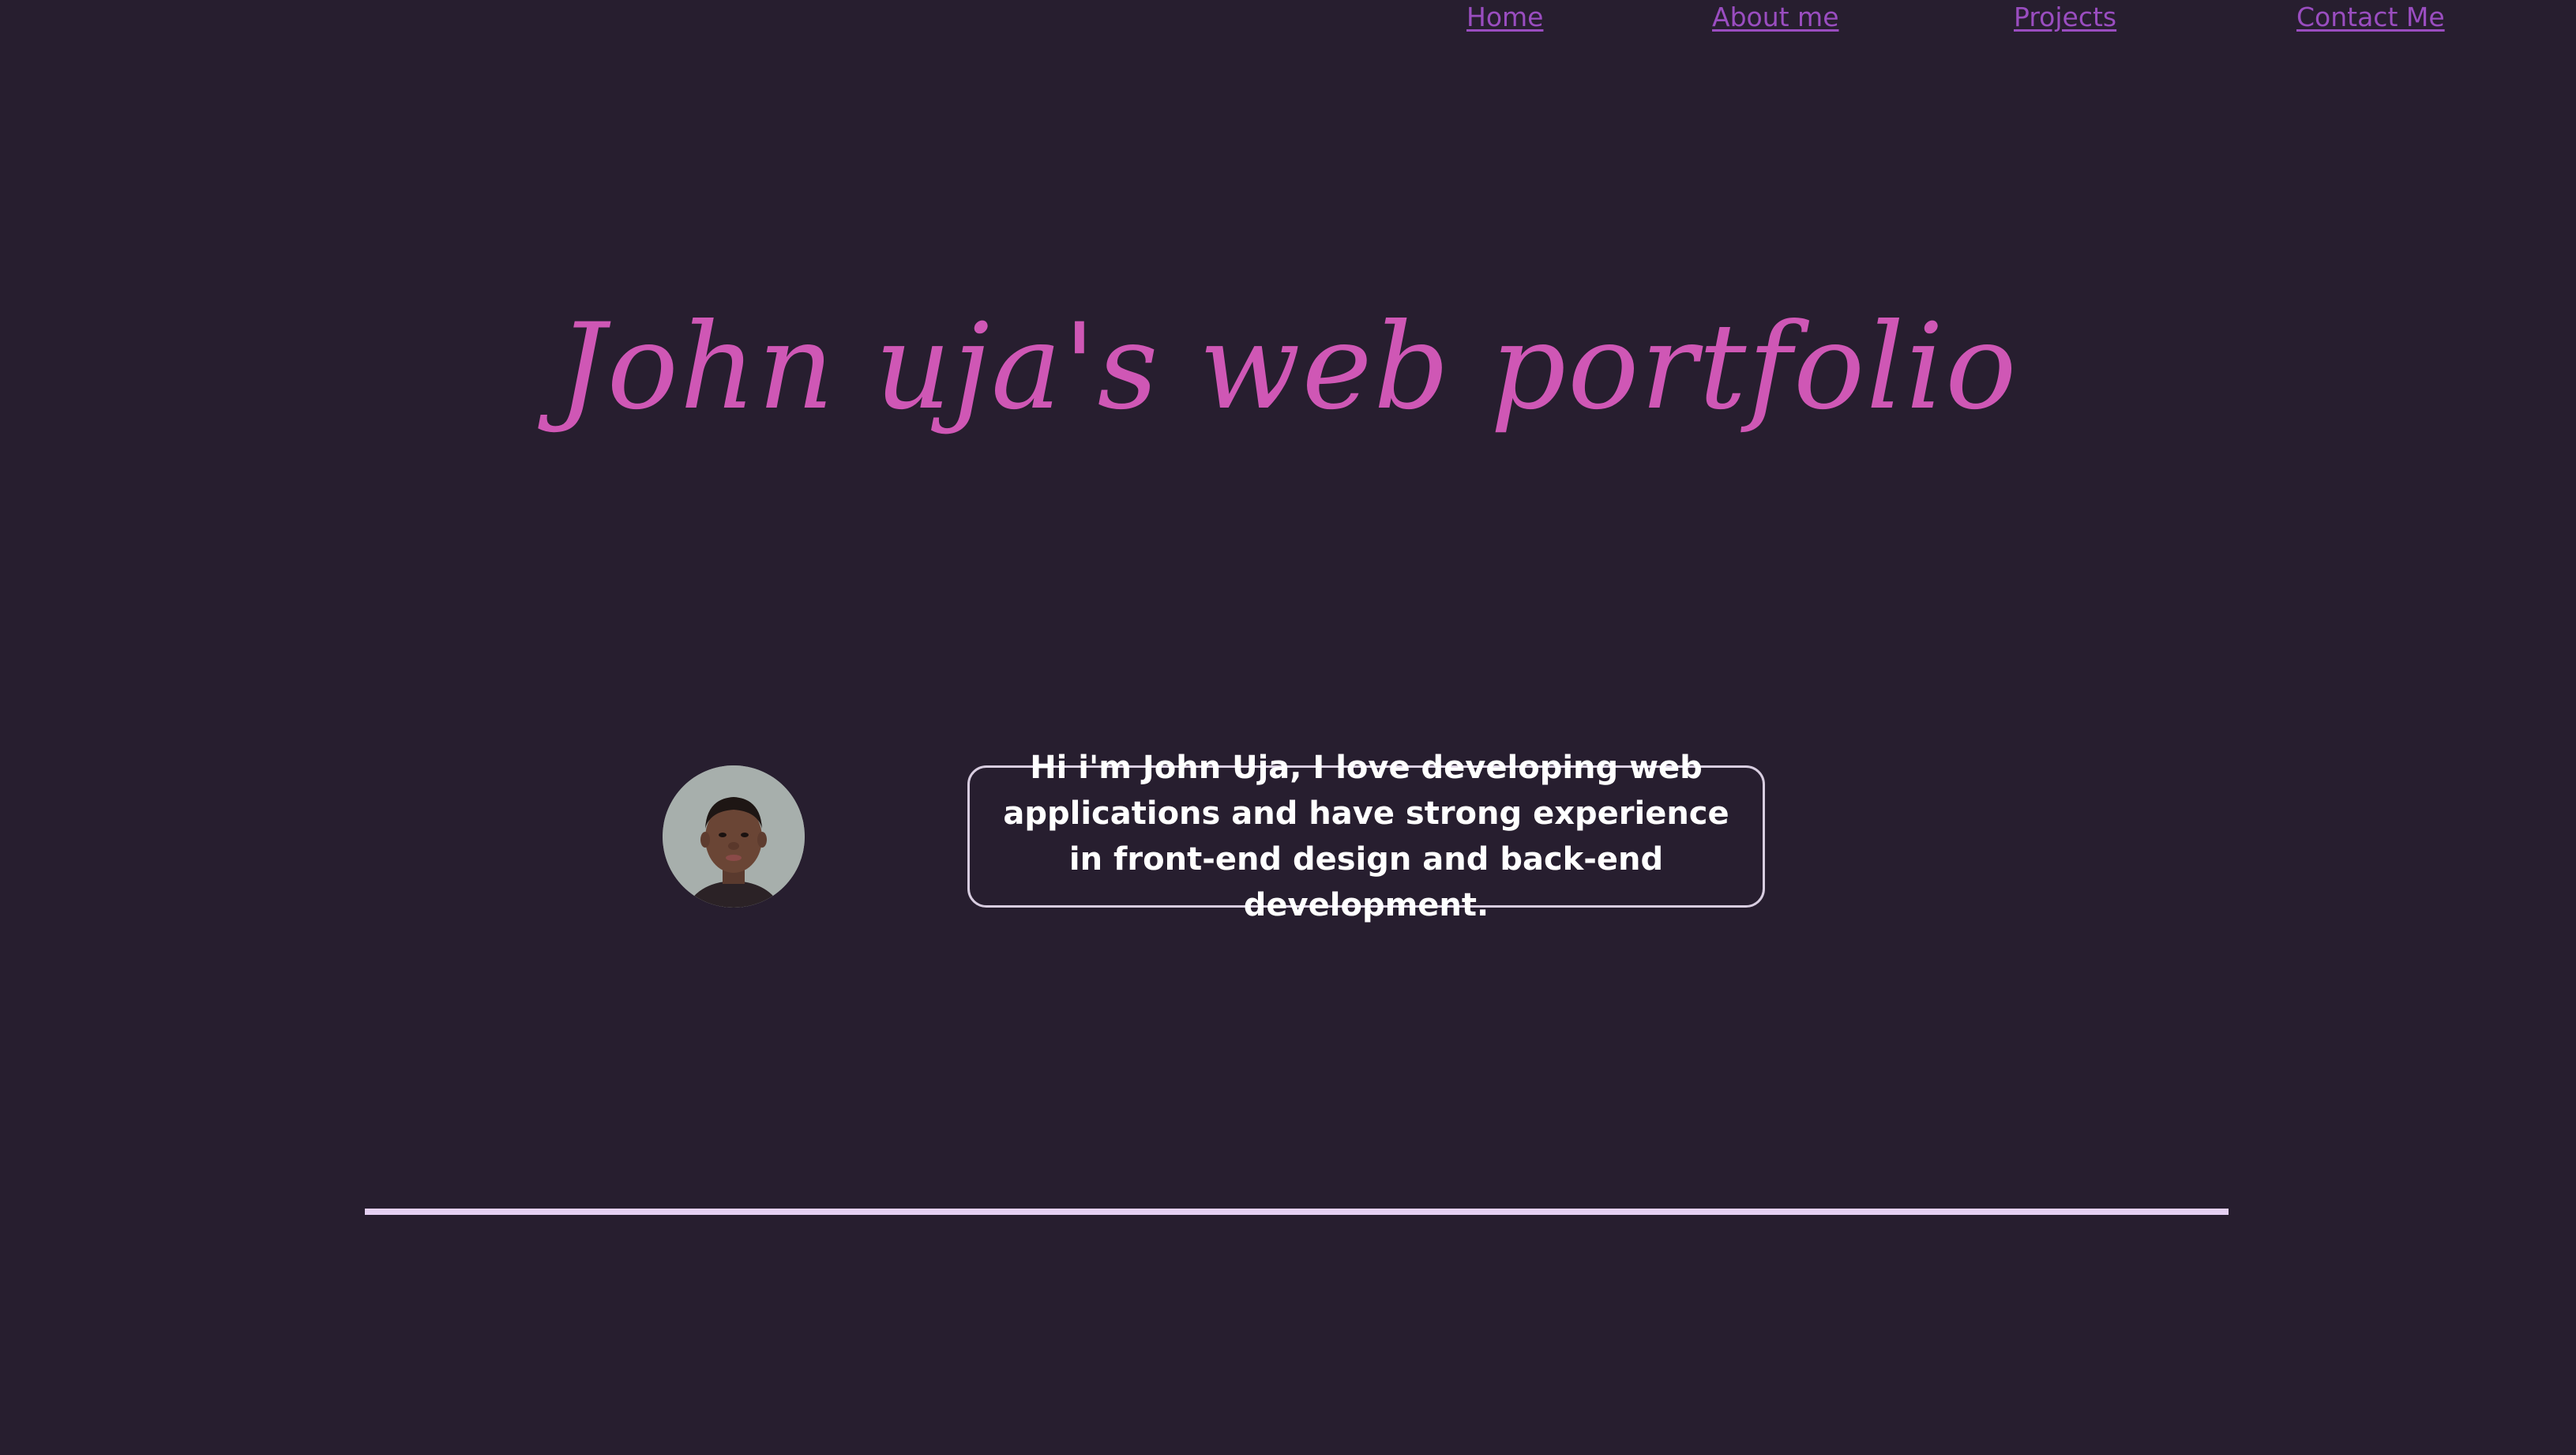 This screenshot has height=1455, width=2576. What do you see at coordinates (1297, 1212) in the screenshot?
I see `divider` at bounding box center [1297, 1212].